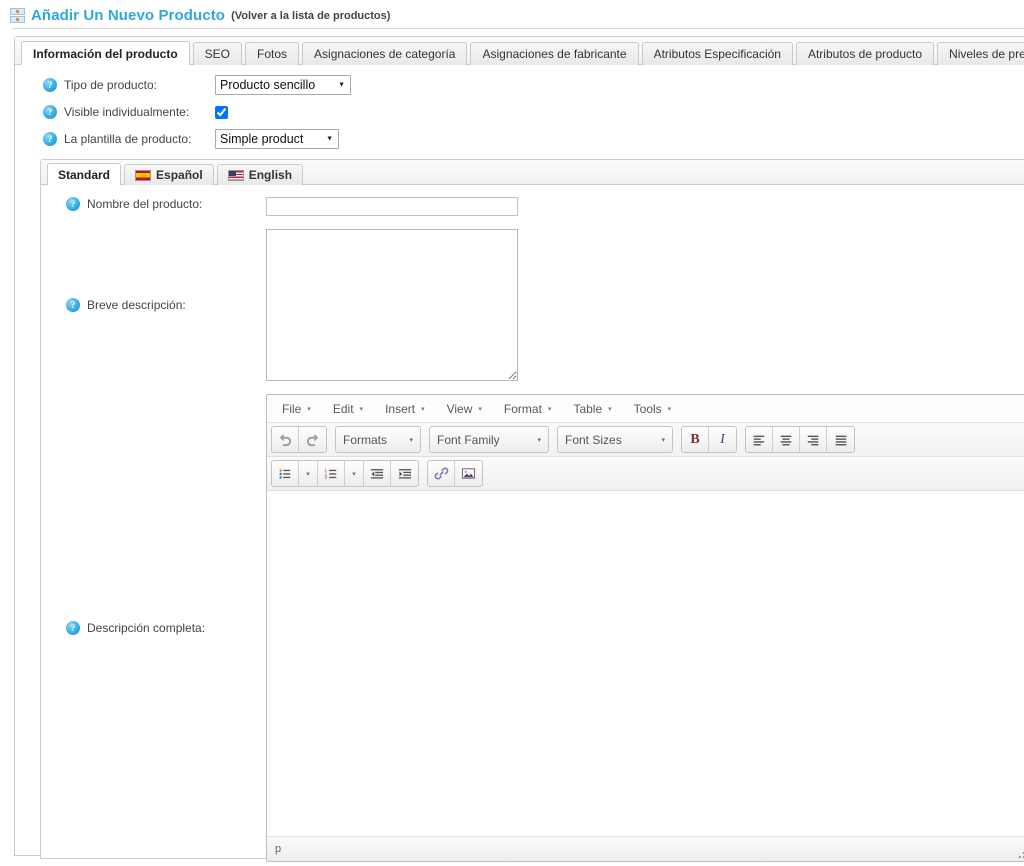 This screenshot has height=866, width=1024. Describe the element at coordinates (115, 112) in the screenshot. I see `label-visible-individually: ? Visible individualmente:` at that location.